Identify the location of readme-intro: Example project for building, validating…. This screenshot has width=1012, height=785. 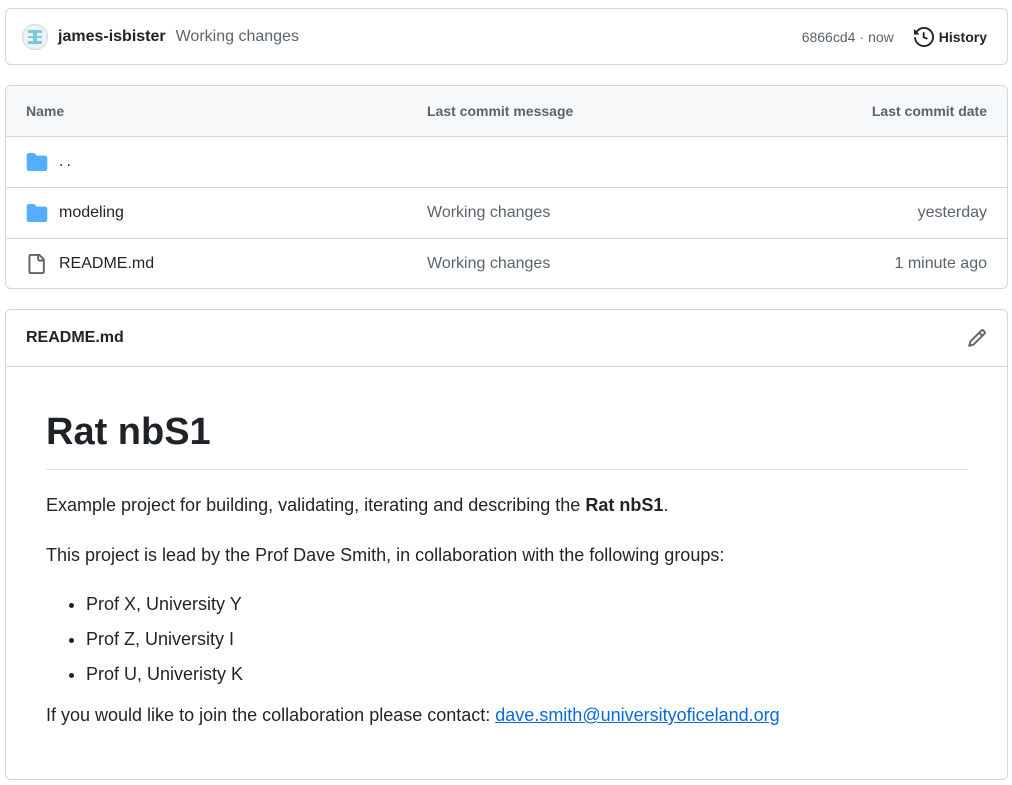
(506, 505).